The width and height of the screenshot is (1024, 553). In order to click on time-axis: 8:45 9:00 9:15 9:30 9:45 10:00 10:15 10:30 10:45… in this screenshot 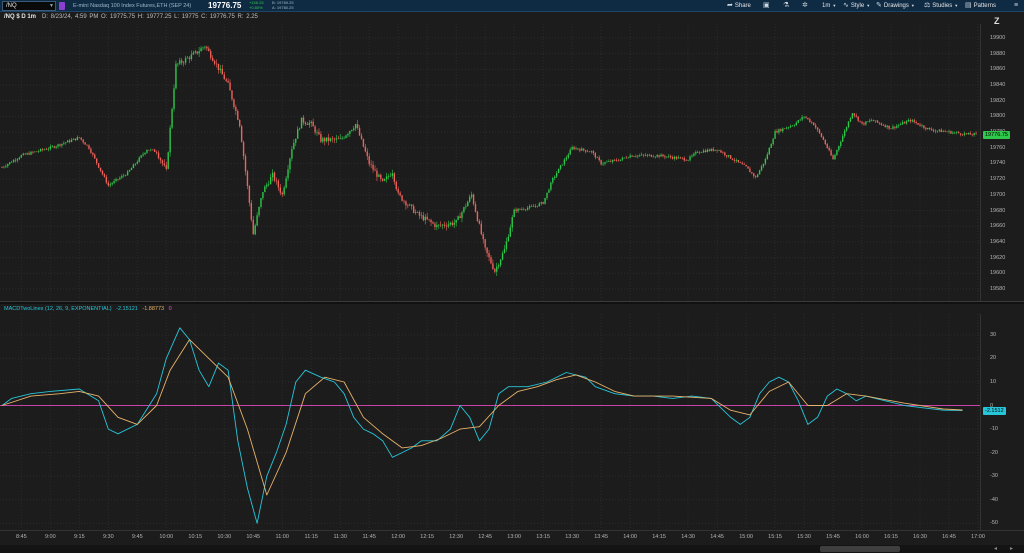, I will do `click(512, 537)`.